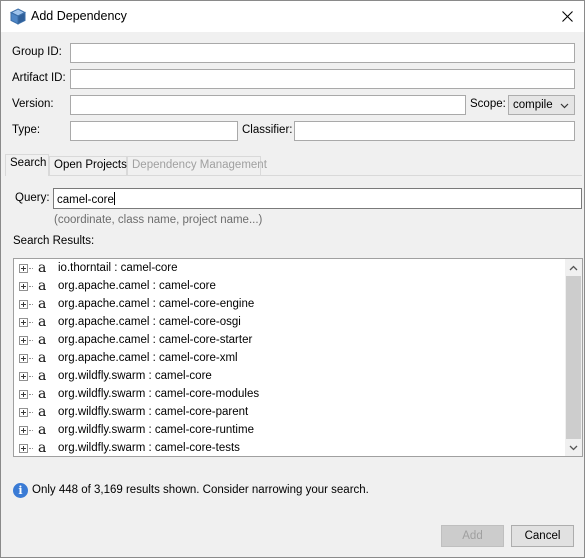  What do you see at coordinates (54, 241) in the screenshot?
I see `search-results-label: Search Results:` at bounding box center [54, 241].